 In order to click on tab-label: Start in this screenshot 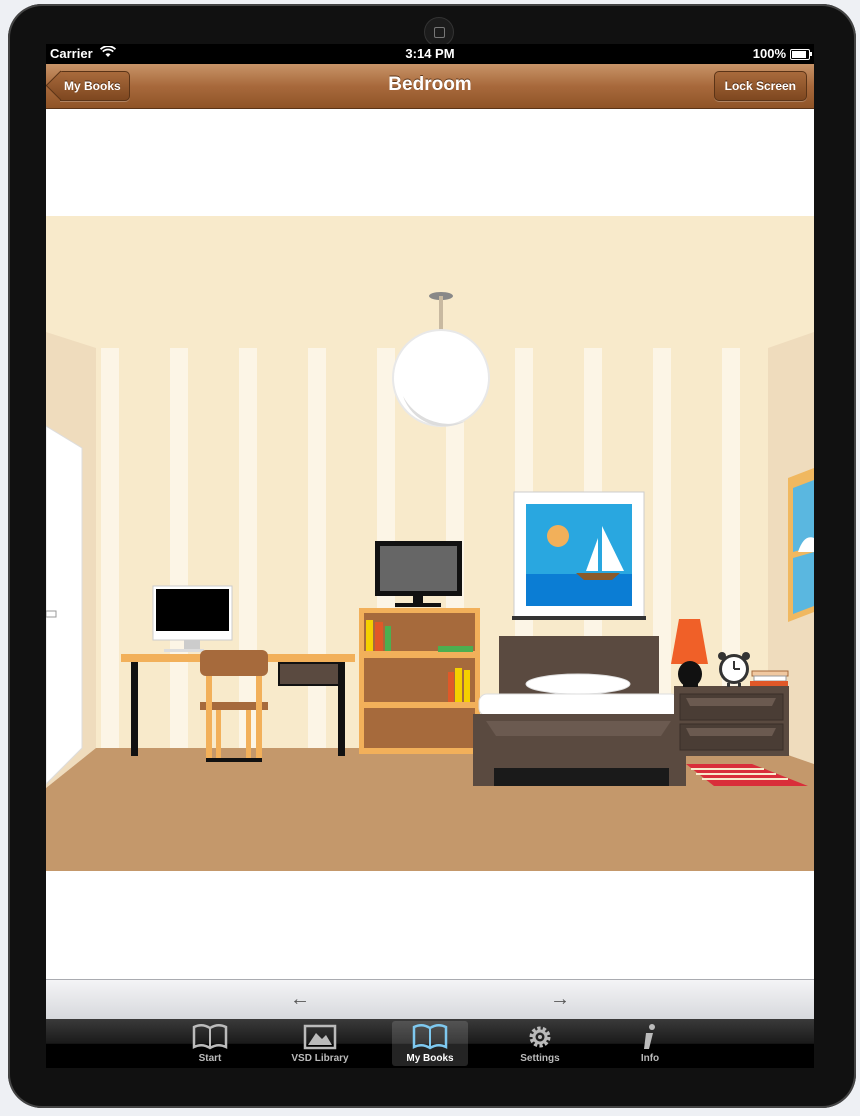, I will do `click(210, 1058)`.